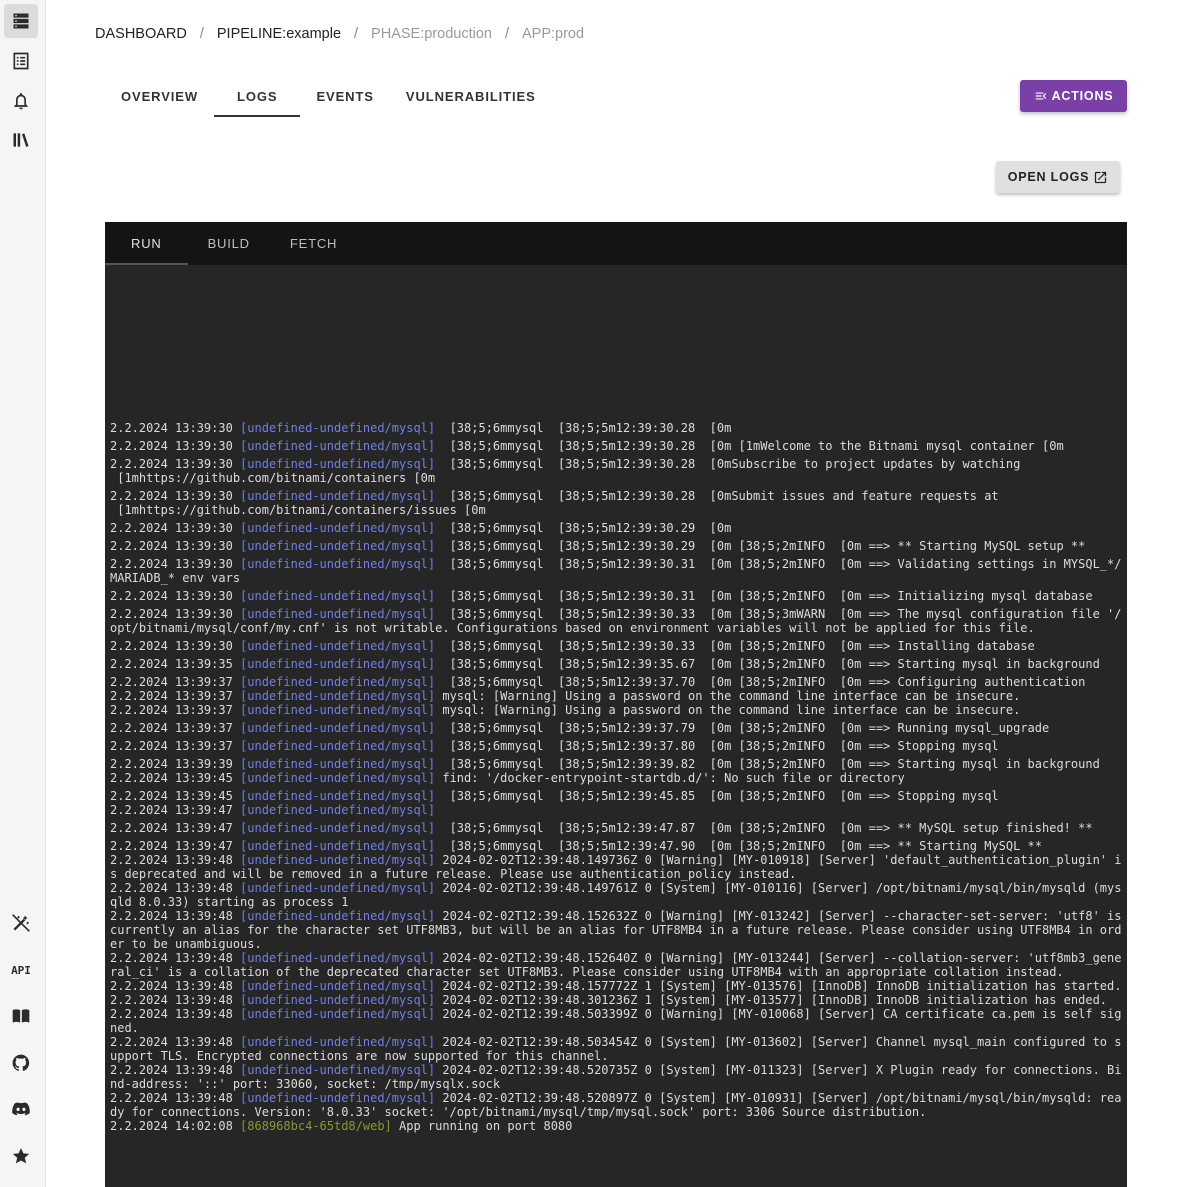  What do you see at coordinates (257, 96) in the screenshot?
I see `tab-logs: LOGS` at bounding box center [257, 96].